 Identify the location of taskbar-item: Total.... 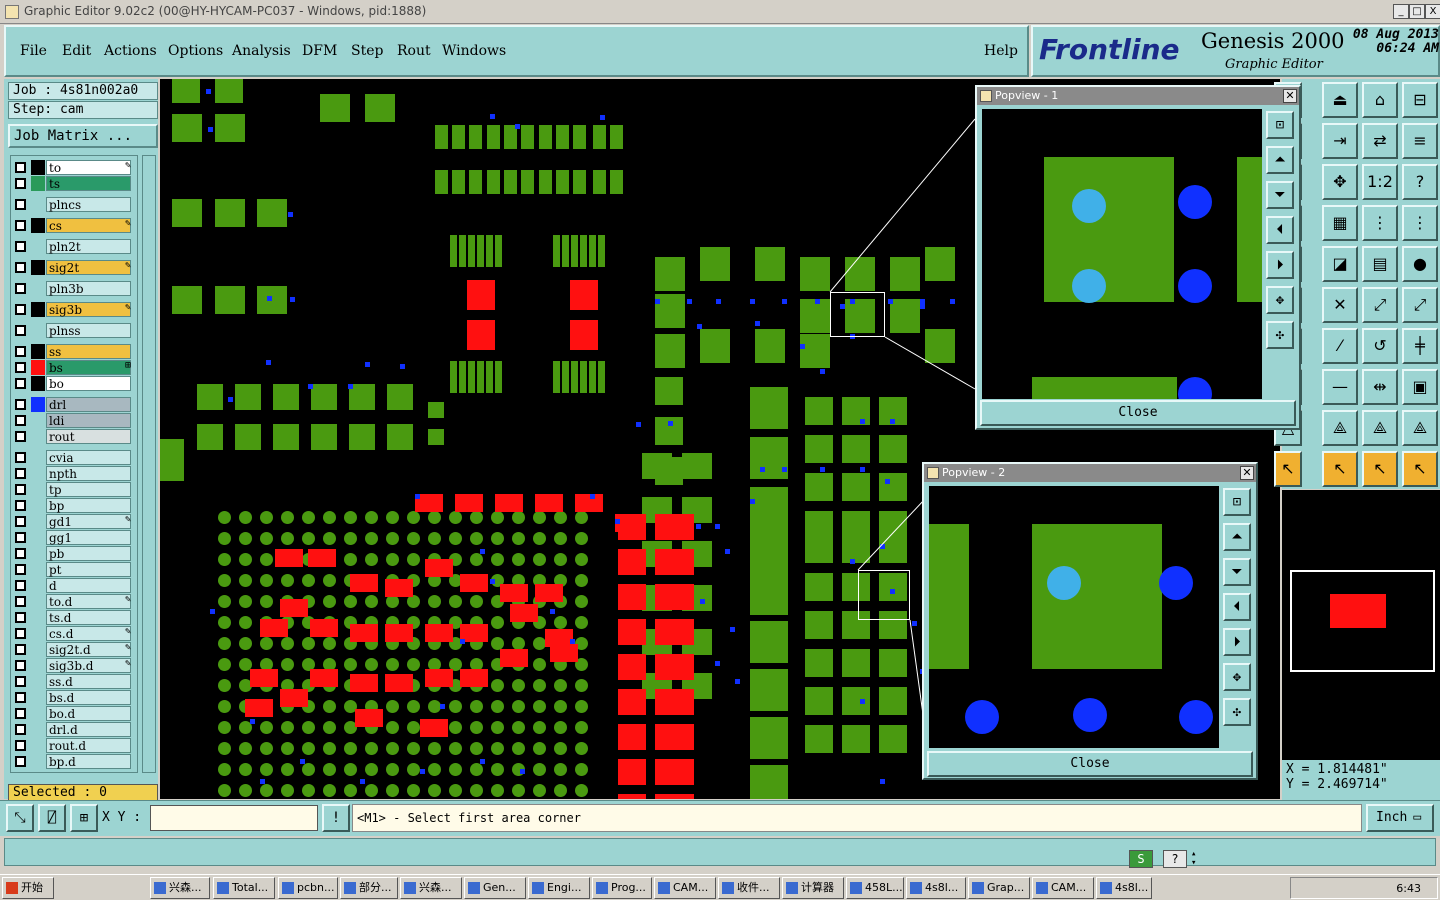
(244, 888).